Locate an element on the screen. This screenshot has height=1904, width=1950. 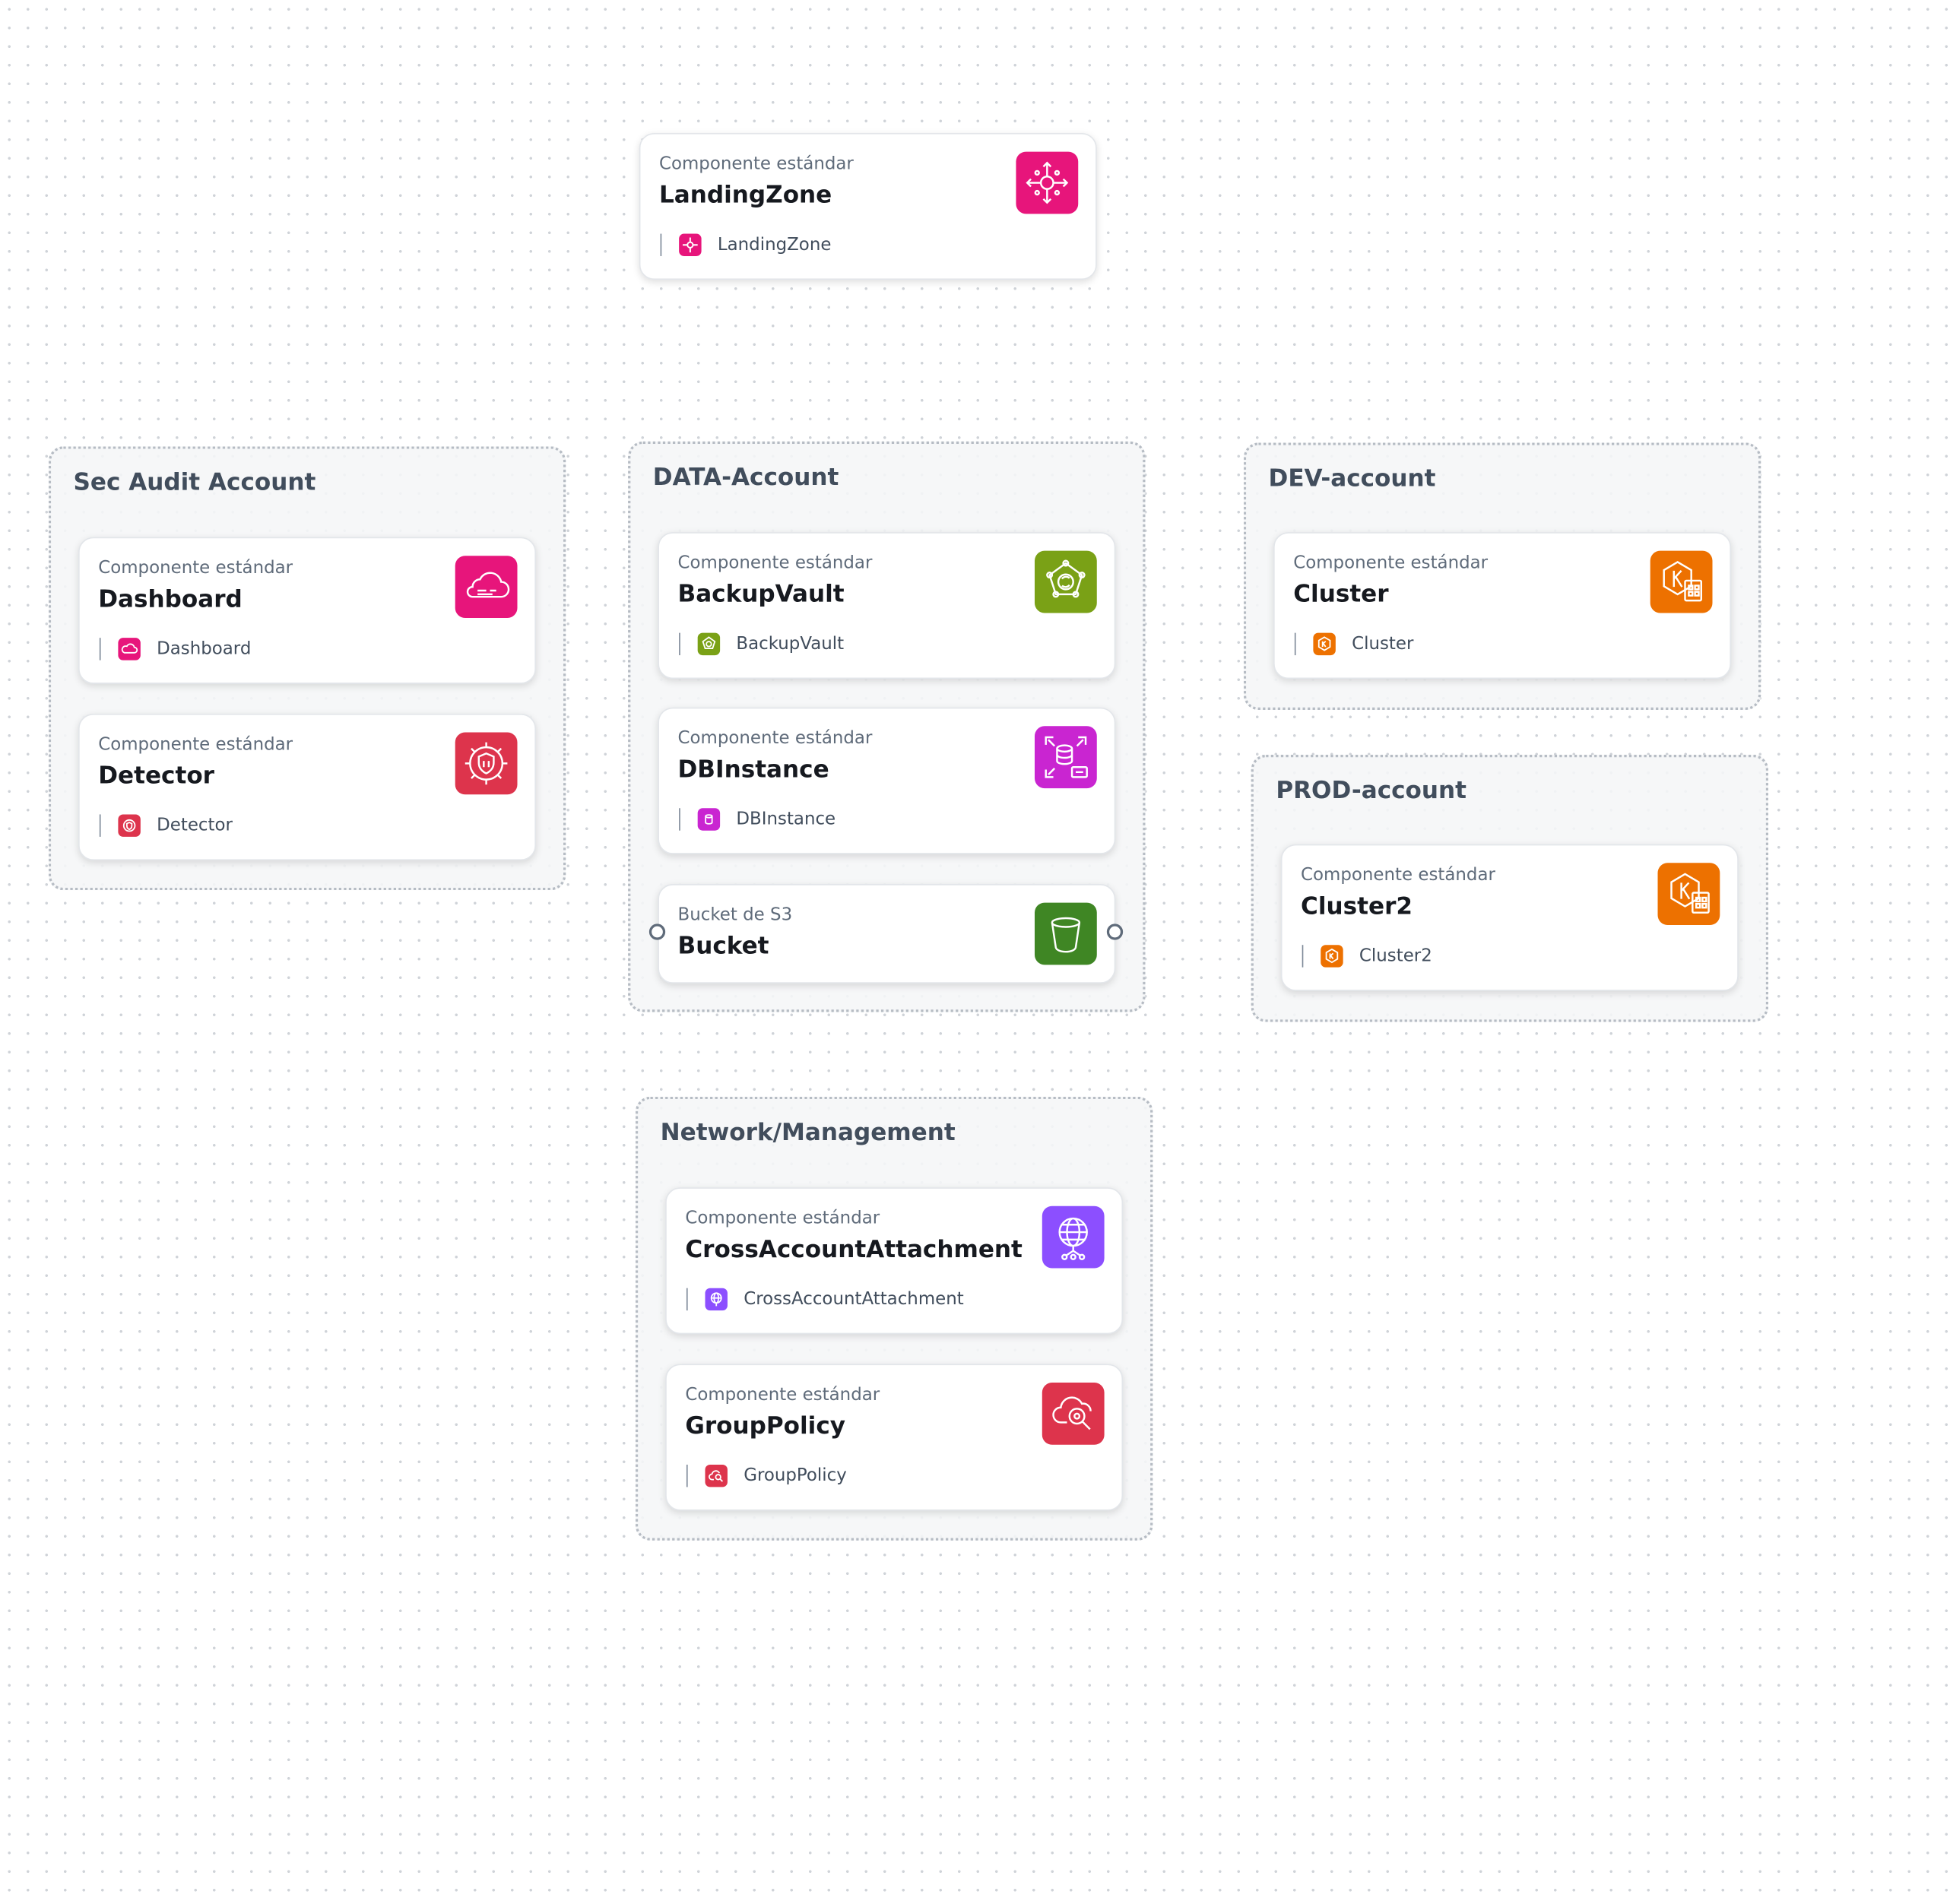
connection-handle-right is located at coordinates (1115, 931).